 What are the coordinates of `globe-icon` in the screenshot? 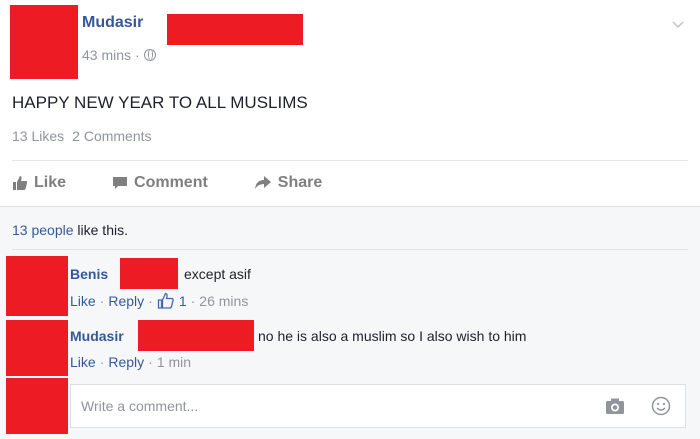 It's located at (149, 55).